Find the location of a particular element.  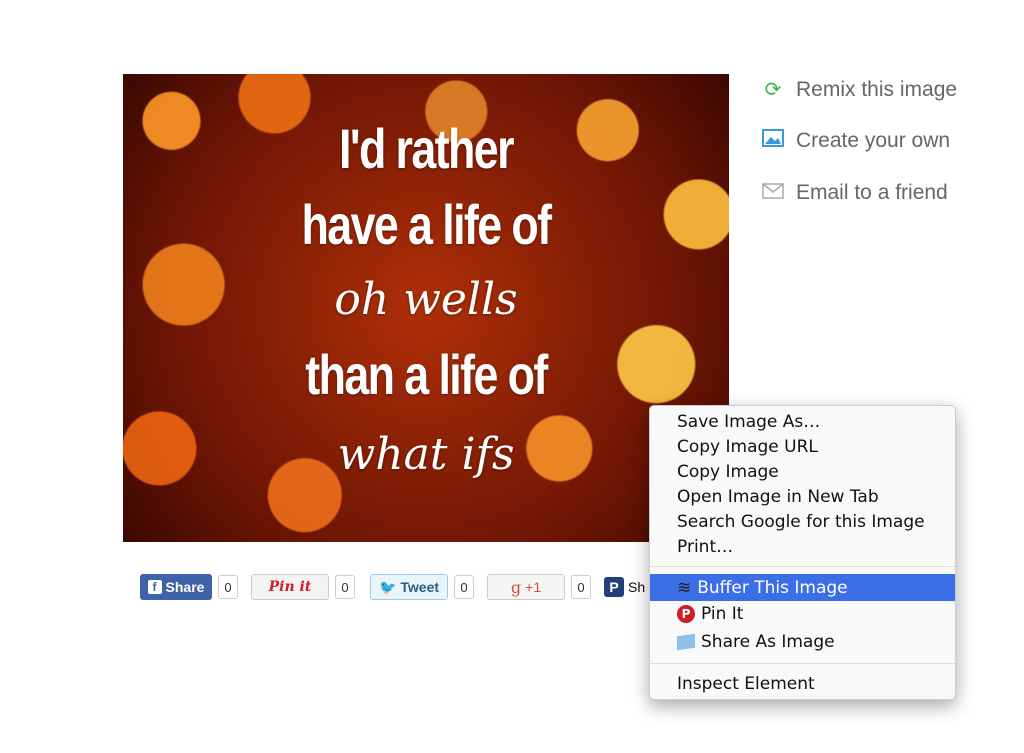

quote-line: I'd rather is located at coordinates (427, 148).